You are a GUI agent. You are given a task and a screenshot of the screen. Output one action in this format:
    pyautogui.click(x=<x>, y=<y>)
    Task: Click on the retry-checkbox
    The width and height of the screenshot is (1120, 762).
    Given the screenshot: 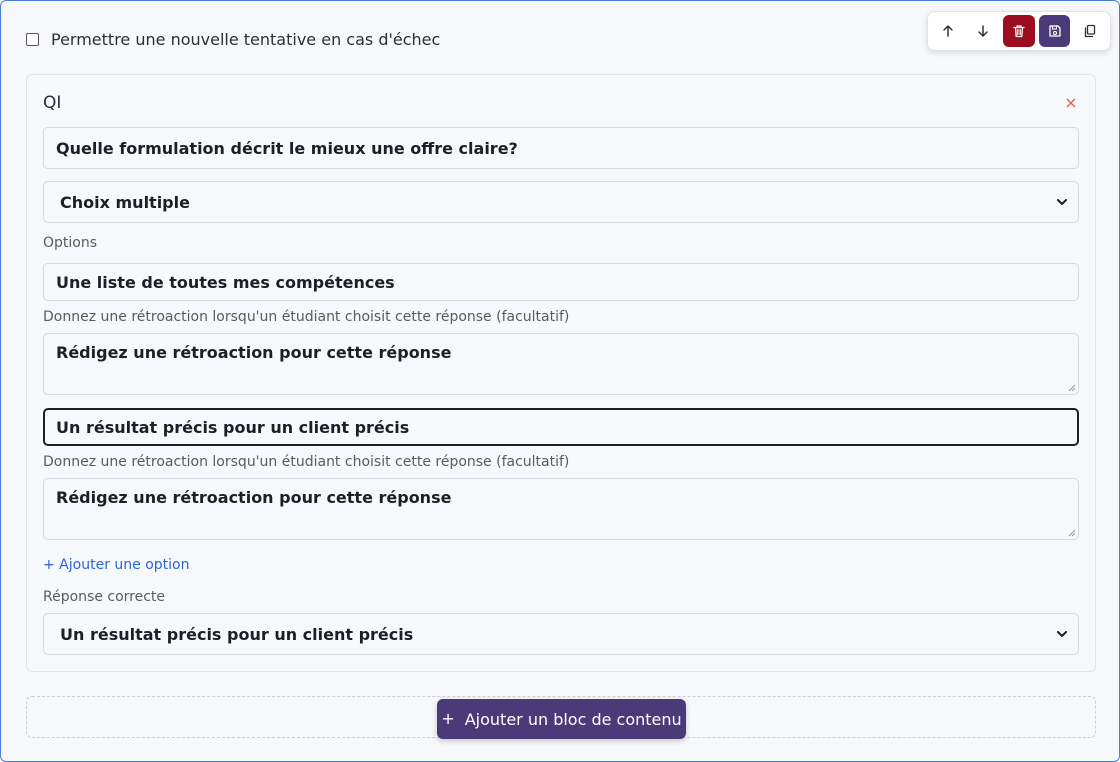 What is the action you would take?
    pyautogui.click(x=32, y=39)
    